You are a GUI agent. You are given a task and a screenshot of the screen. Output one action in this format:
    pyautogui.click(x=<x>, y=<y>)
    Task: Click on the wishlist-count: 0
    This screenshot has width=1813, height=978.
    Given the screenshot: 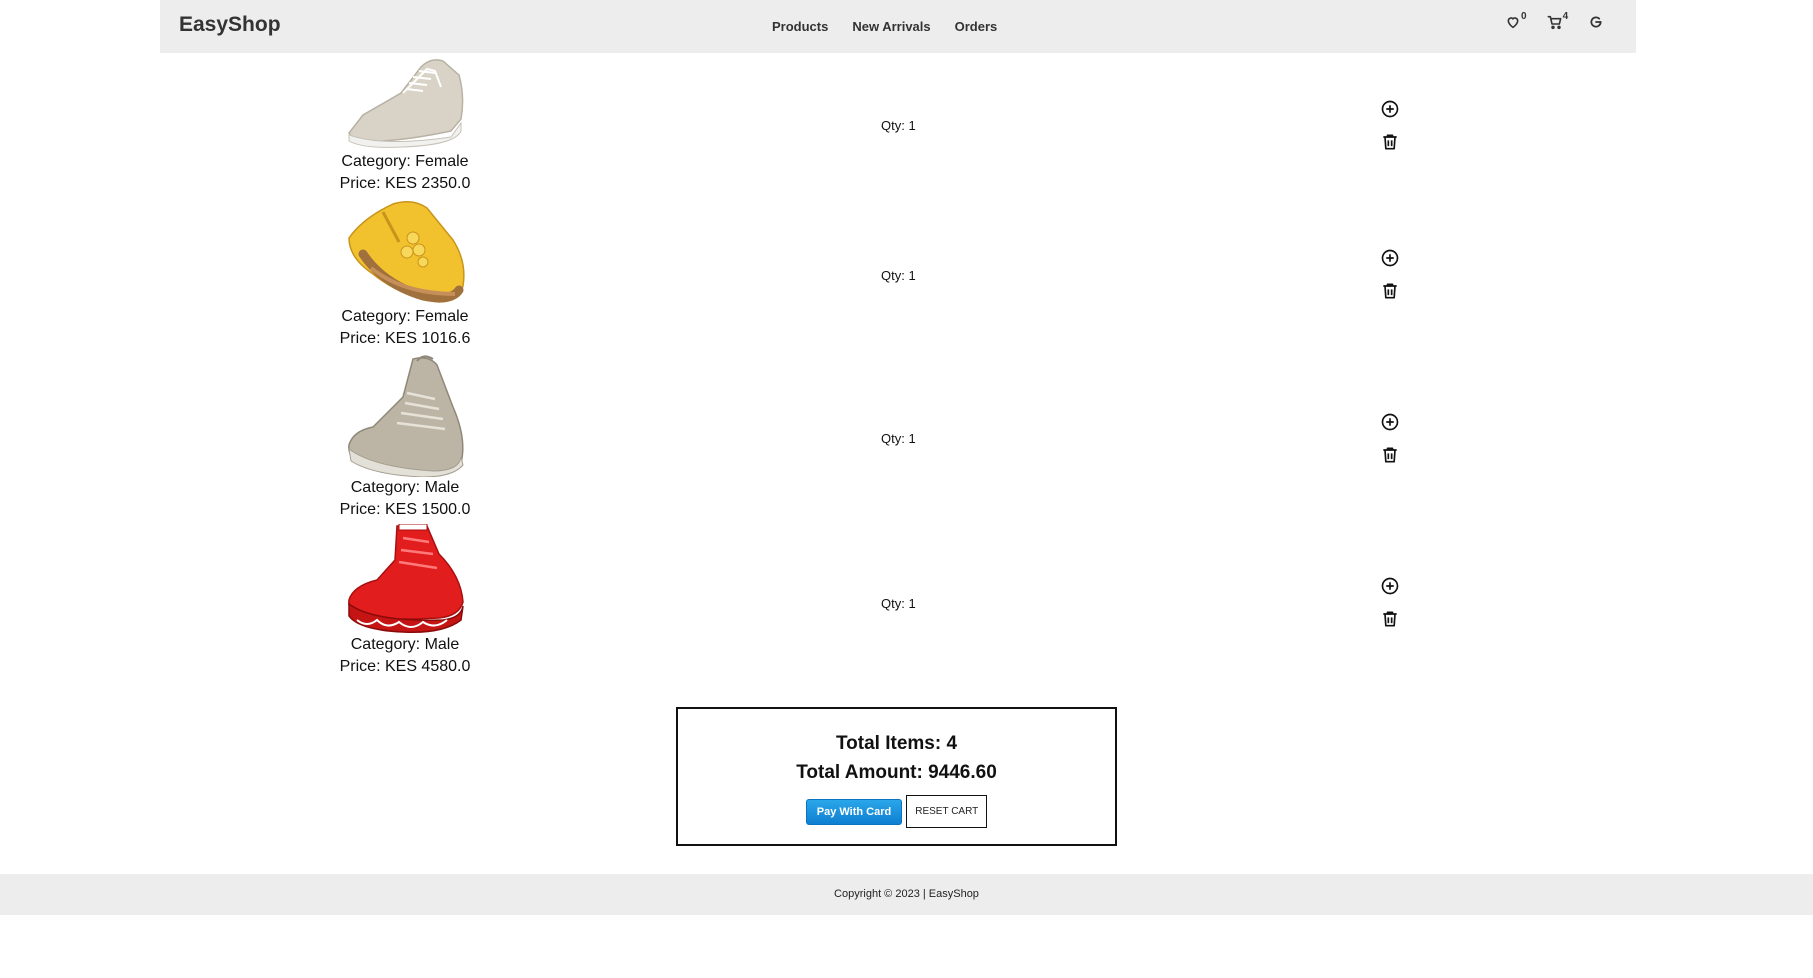 What is the action you would take?
    pyautogui.click(x=1524, y=16)
    